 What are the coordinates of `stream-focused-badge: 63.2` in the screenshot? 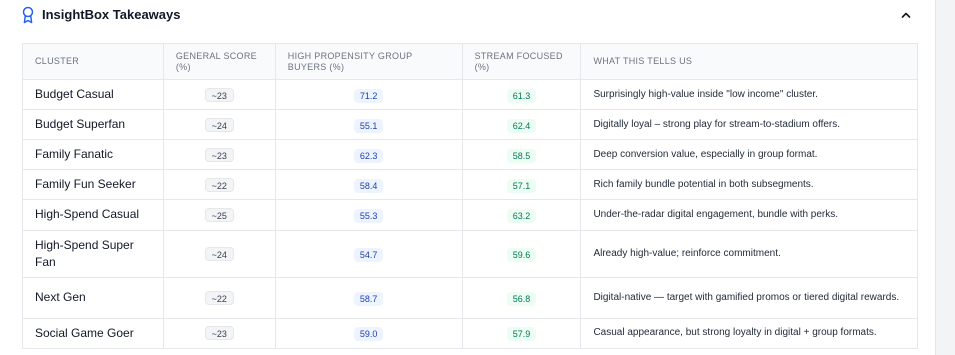 It's located at (521, 215).